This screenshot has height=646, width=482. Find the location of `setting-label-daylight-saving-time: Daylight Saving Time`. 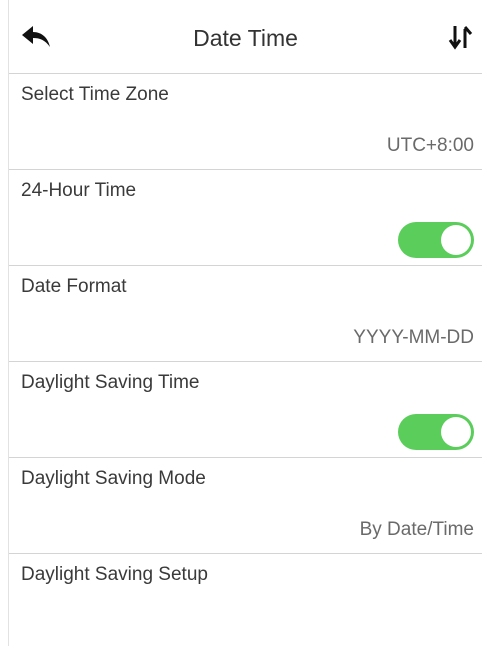

setting-label-daylight-saving-time: Daylight Saving Time is located at coordinates (110, 382).